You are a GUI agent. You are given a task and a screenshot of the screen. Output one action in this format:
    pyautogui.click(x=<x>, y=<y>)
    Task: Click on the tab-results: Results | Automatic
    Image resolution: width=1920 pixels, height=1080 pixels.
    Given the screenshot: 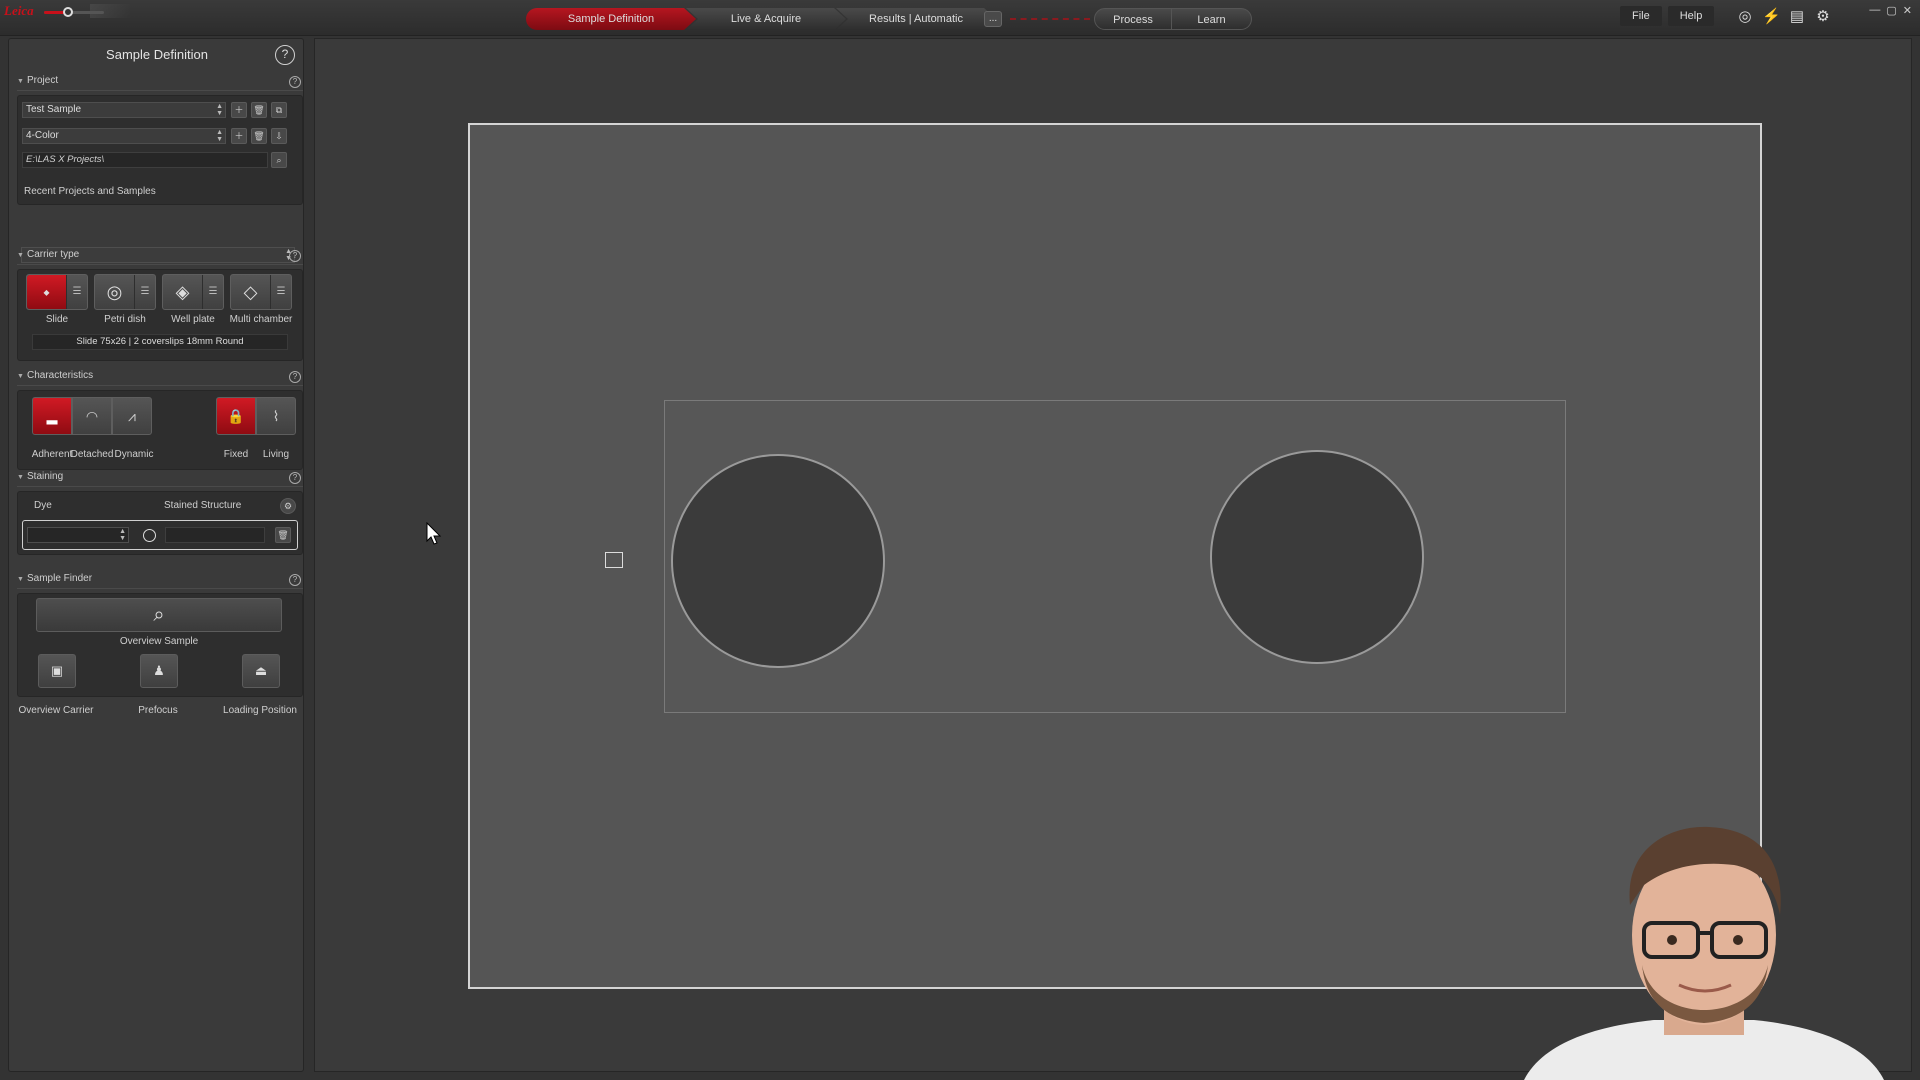 What is the action you would take?
    pyautogui.click(x=916, y=19)
    